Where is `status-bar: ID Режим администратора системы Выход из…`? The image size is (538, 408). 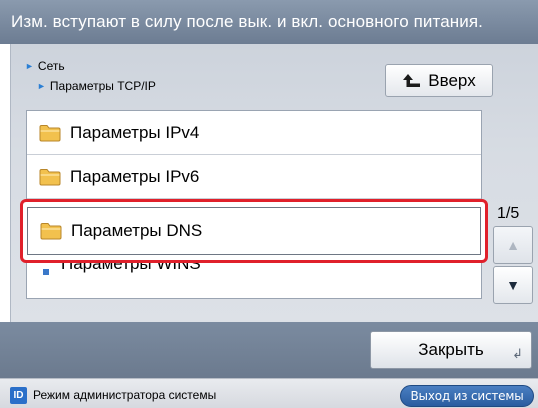
status-bar: ID Режим администратора системы Выход из… is located at coordinates (269, 393).